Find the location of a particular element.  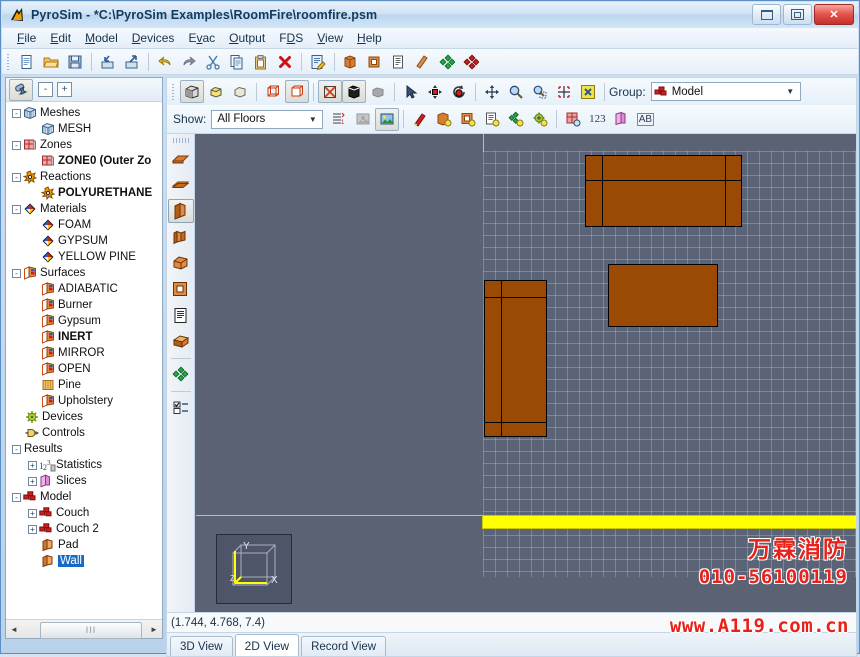

scroll-track: III is located at coordinates (84, 630).